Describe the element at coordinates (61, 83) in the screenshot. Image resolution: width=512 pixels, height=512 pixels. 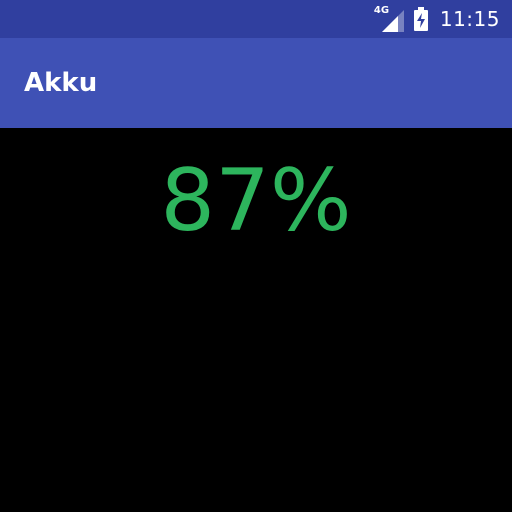
I see `app-title: Akku` at that location.